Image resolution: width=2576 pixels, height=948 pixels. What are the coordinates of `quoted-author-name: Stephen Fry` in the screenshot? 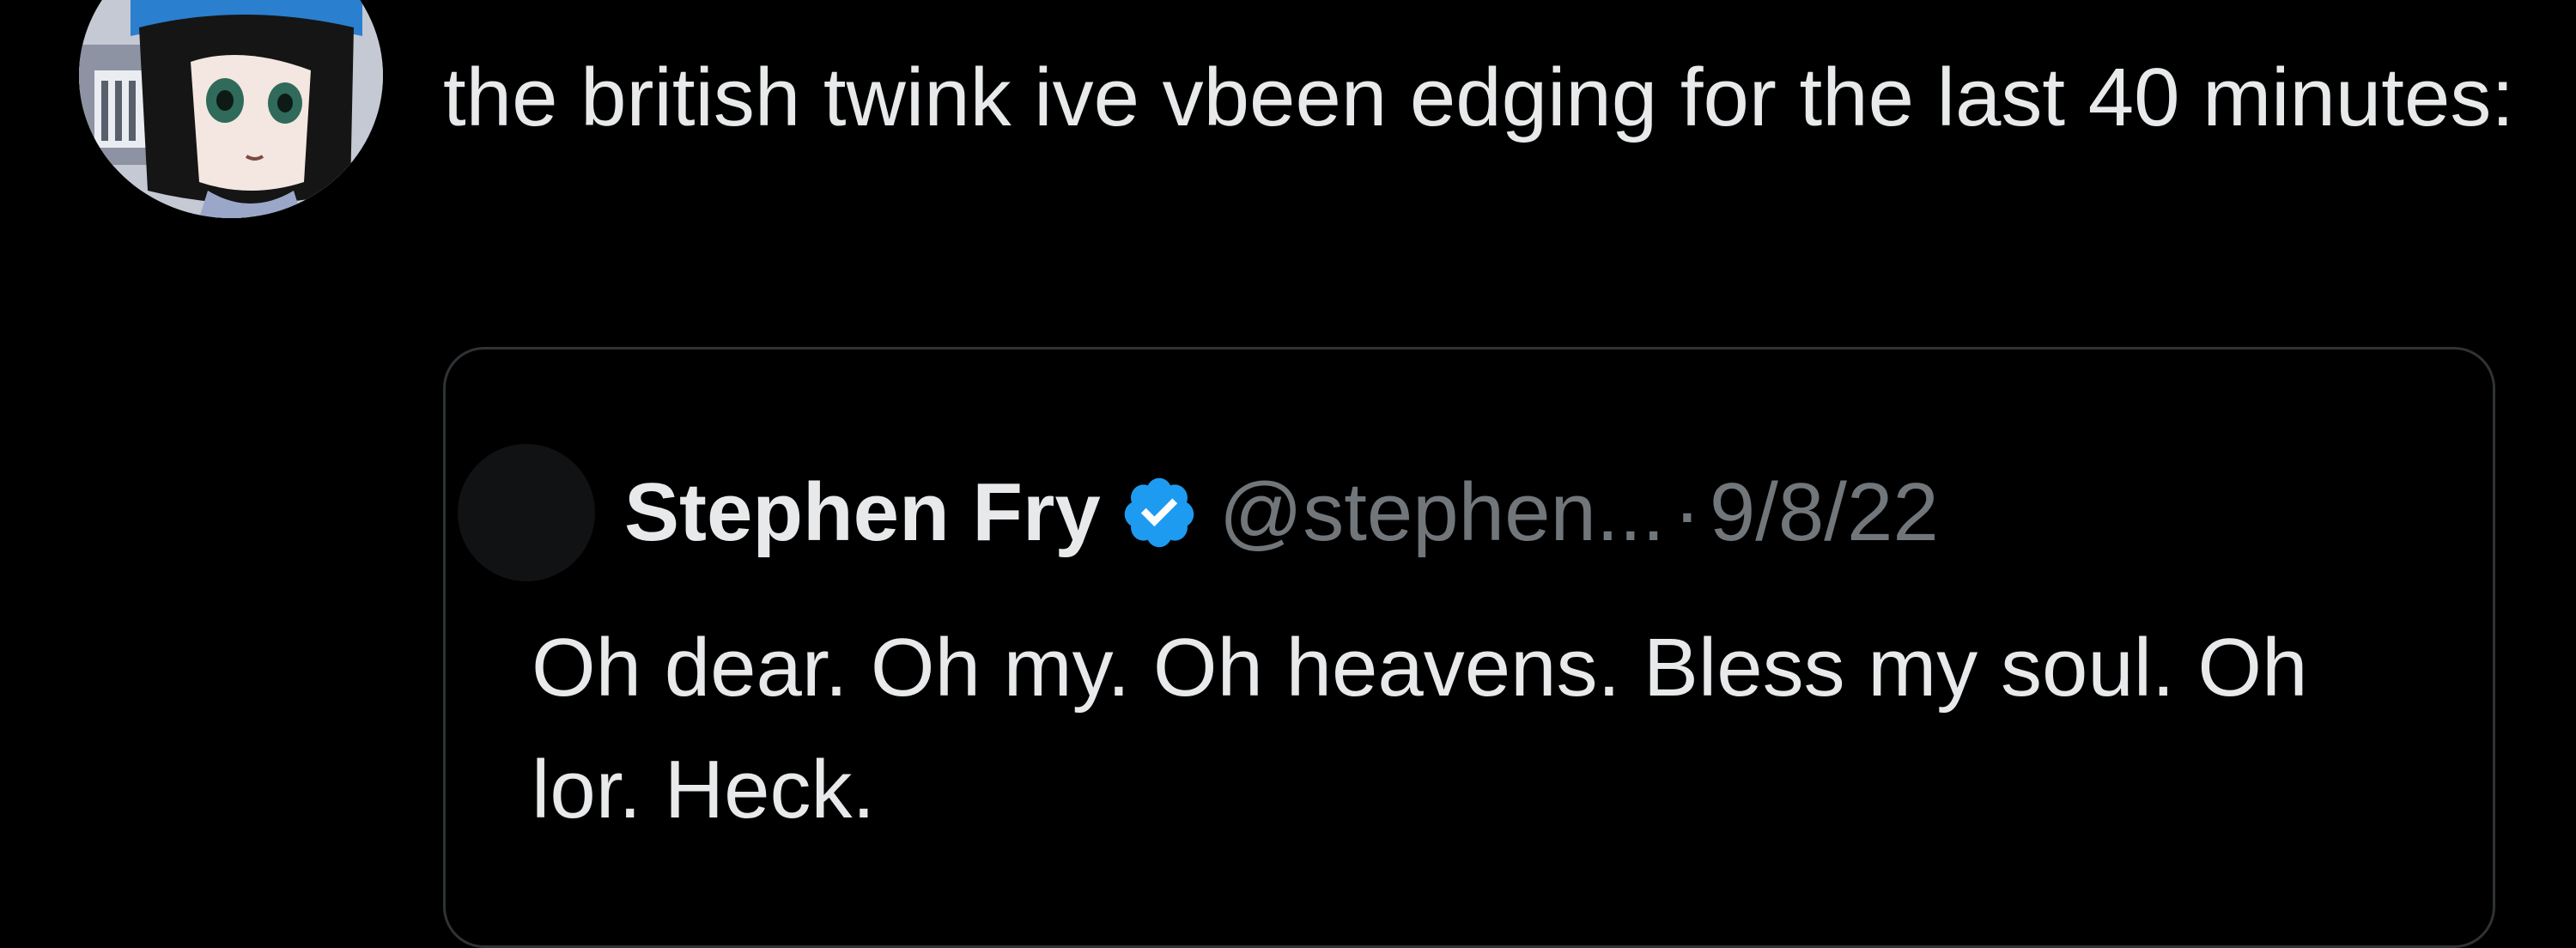 It's located at (863, 512).